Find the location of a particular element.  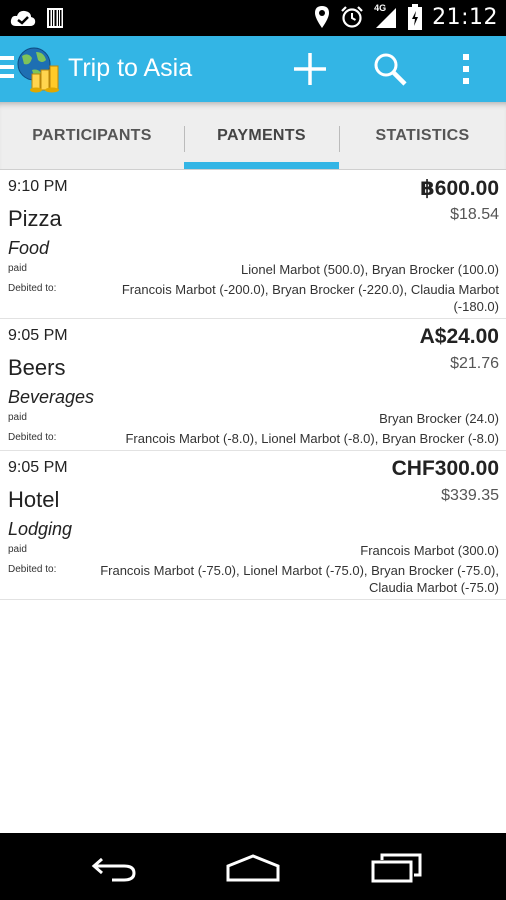

recent-apps-button is located at coordinates (396, 868).